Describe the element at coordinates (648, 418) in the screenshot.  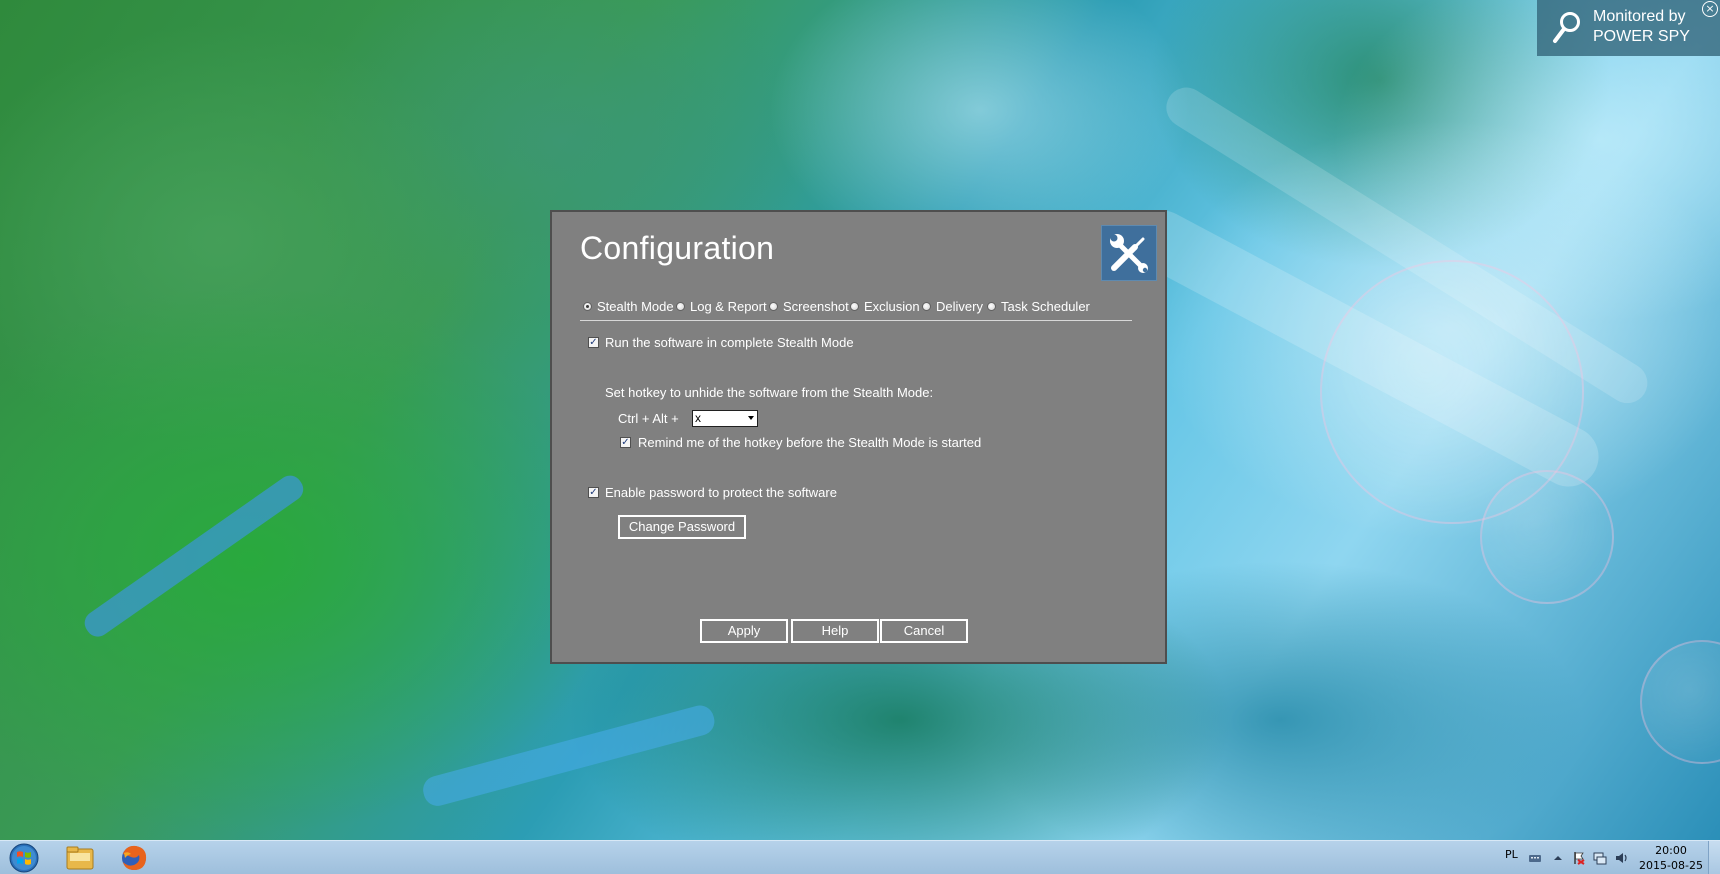
I see `hotkey-prefix: Ctrl + Alt +` at that location.